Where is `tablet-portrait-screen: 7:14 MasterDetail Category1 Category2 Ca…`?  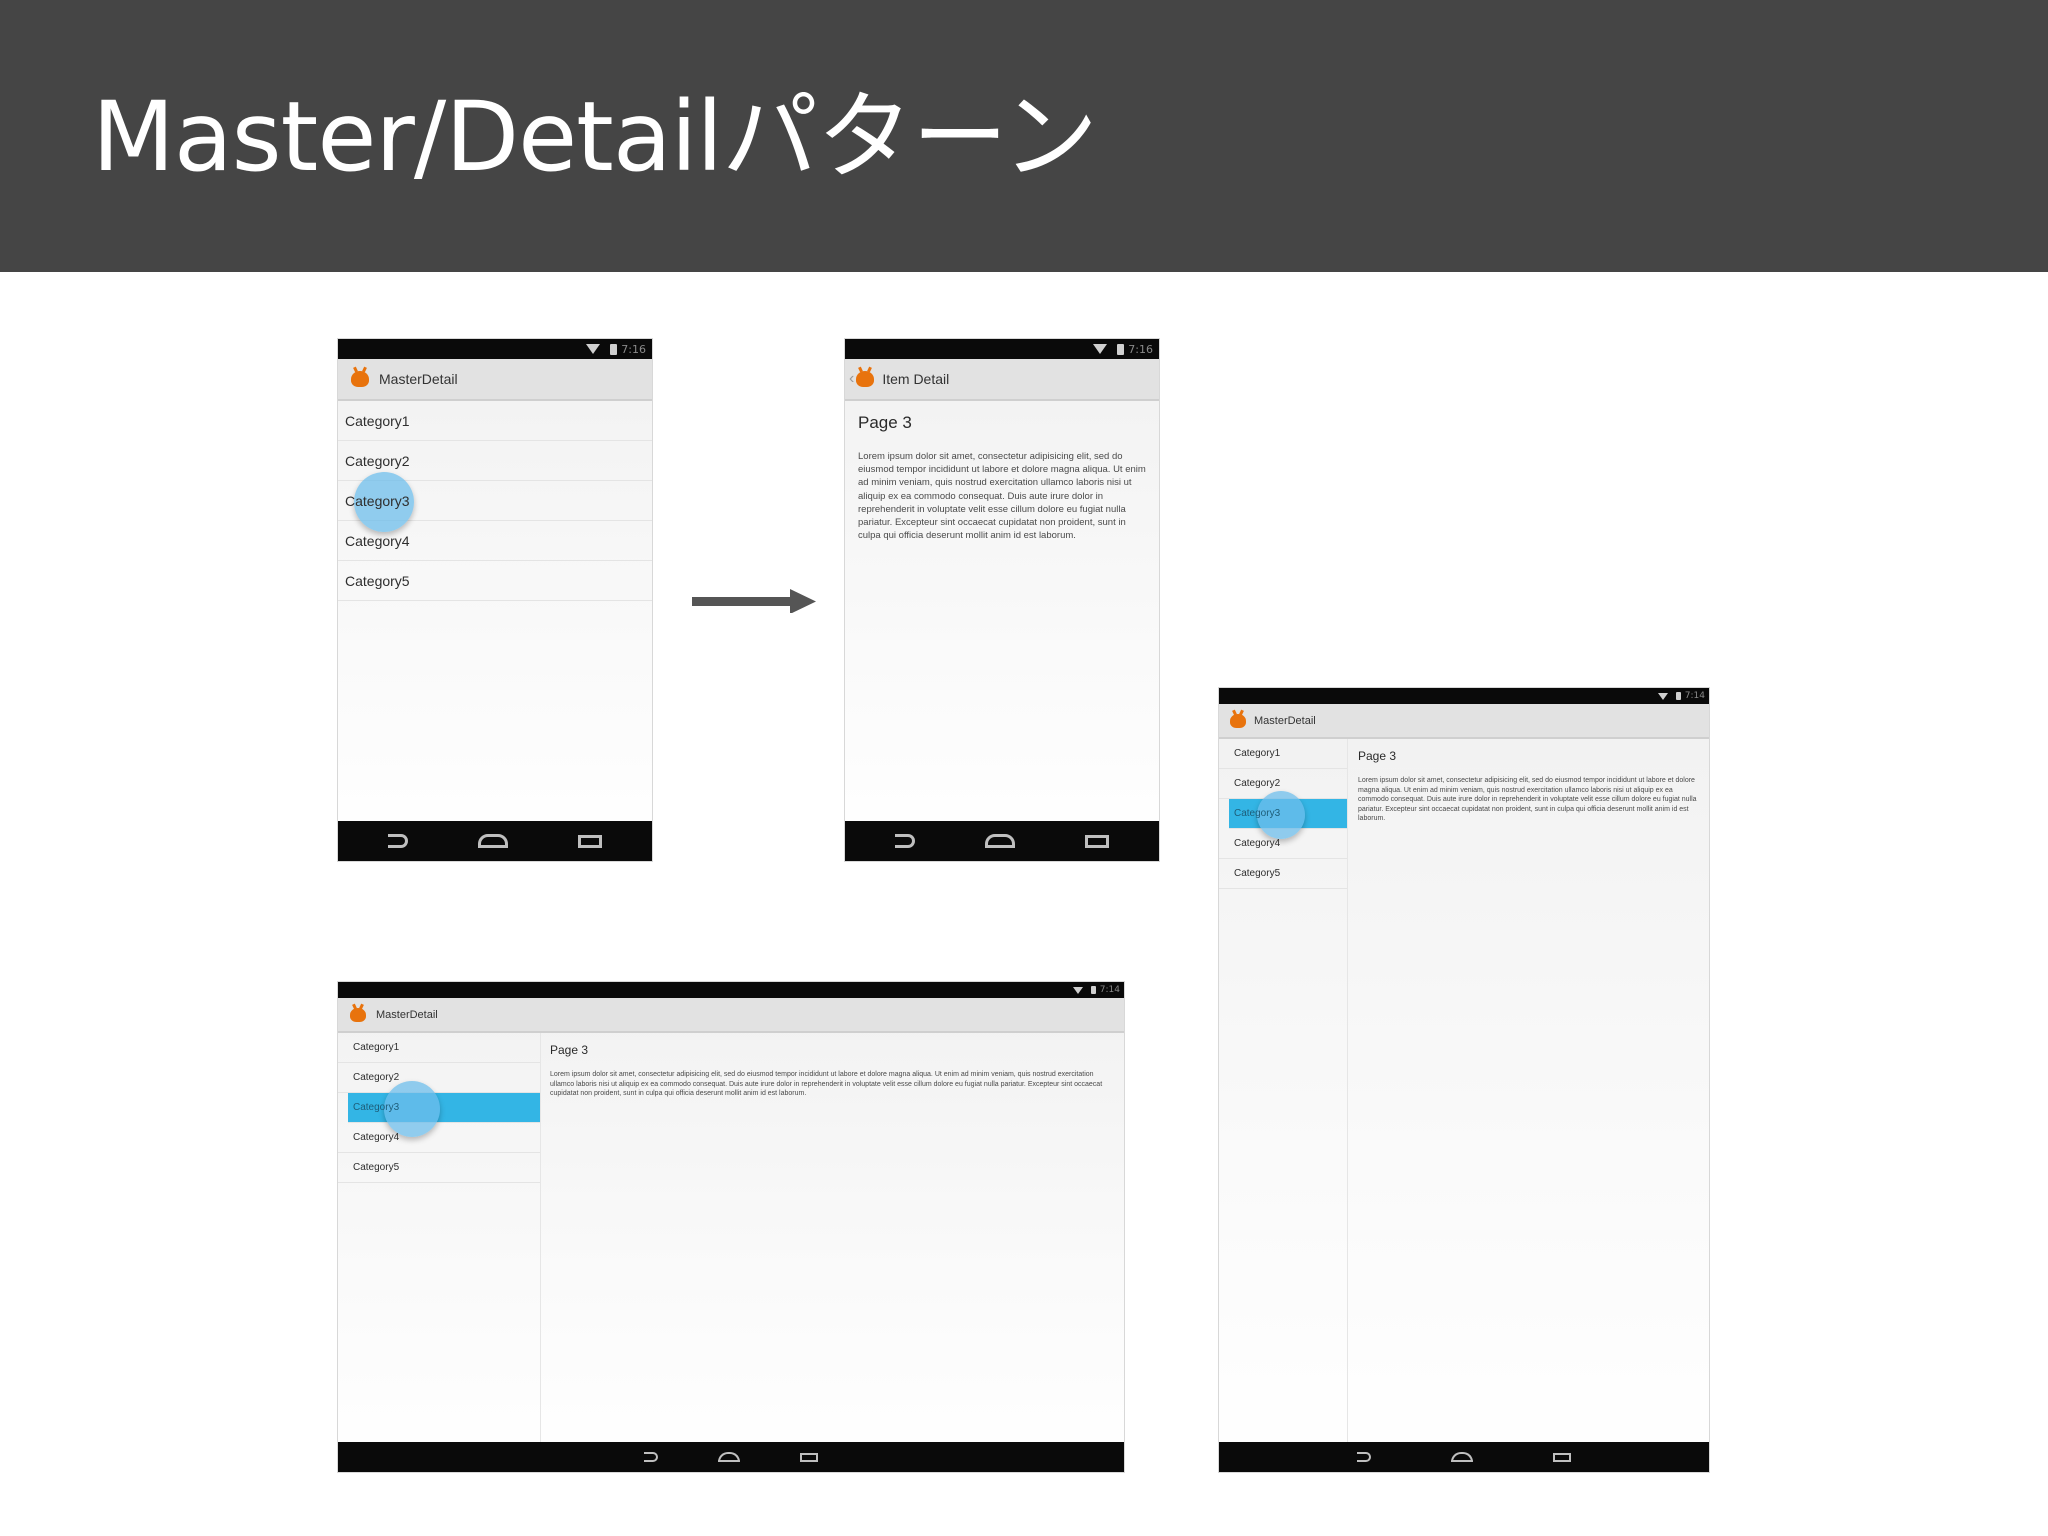 tablet-portrait-screen: 7:14 MasterDetail Category1 Category2 Ca… is located at coordinates (1464, 1080).